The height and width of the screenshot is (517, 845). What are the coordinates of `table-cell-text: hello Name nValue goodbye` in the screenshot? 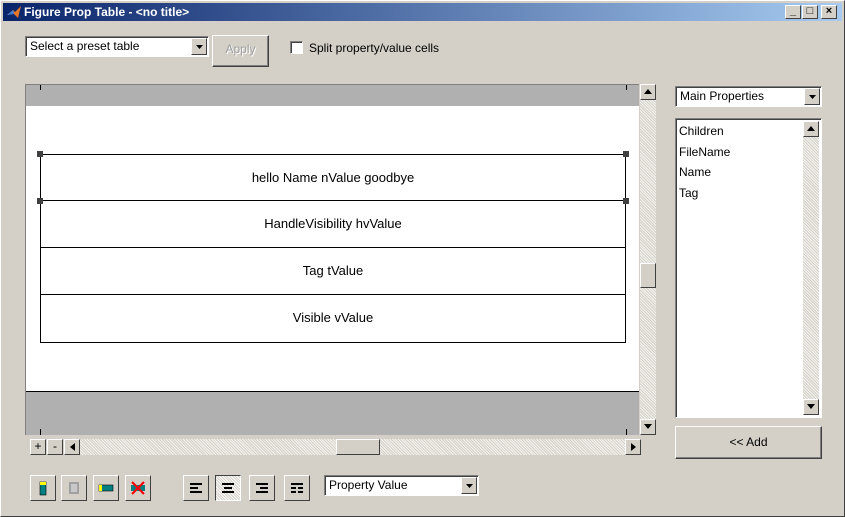 It's located at (333, 177).